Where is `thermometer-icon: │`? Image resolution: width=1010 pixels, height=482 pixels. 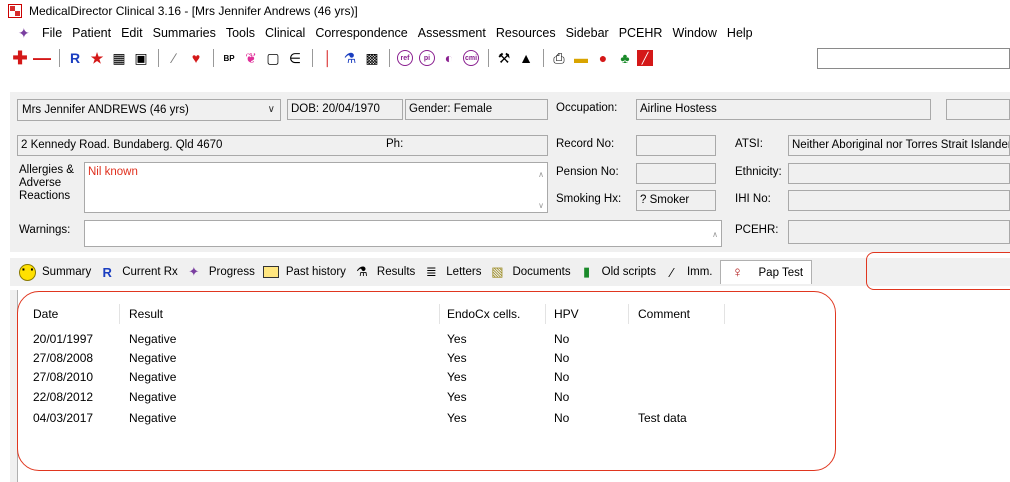 thermometer-icon: │ is located at coordinates (328, 58).